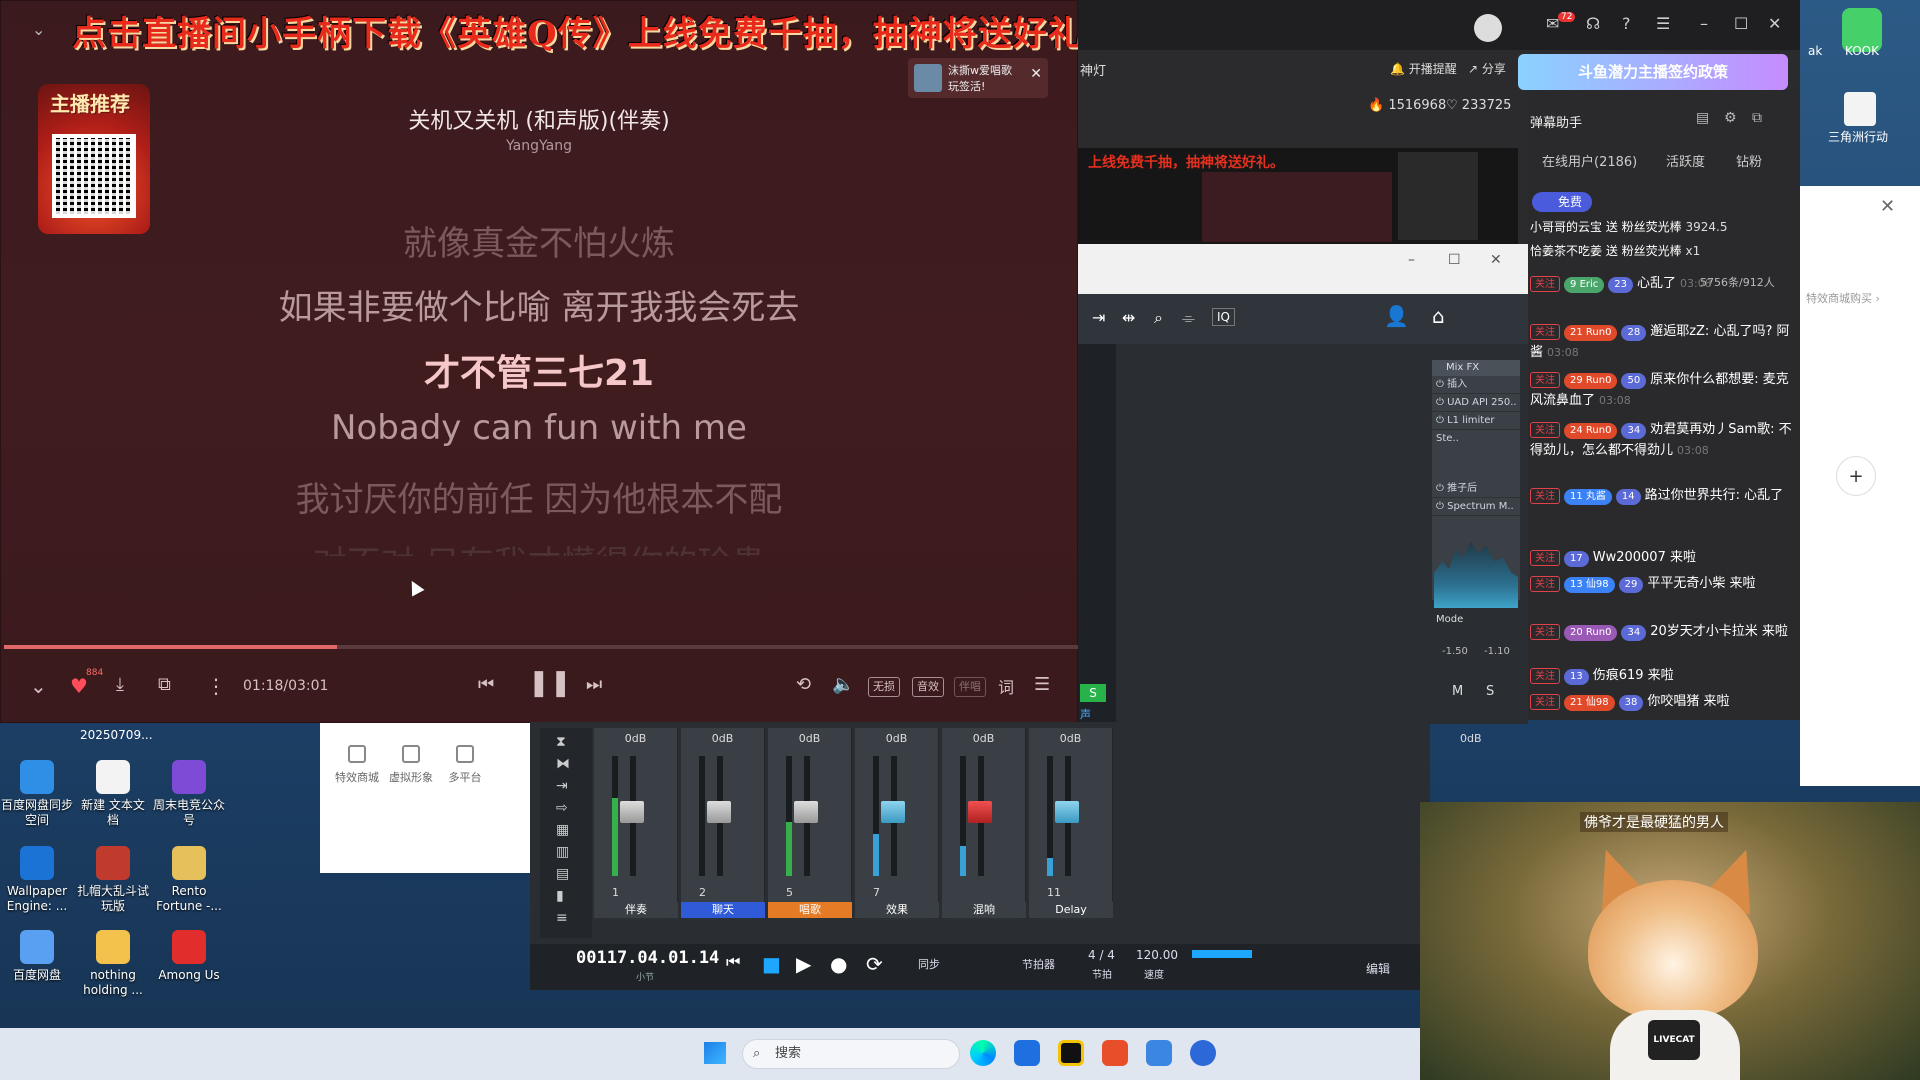 The width and height of the screenshot is (1920, 1080). What do you see at coordinates (189, 956) in the screenshot?
I see `desktop-icon: Among Us` at bounding box center [189, 956].